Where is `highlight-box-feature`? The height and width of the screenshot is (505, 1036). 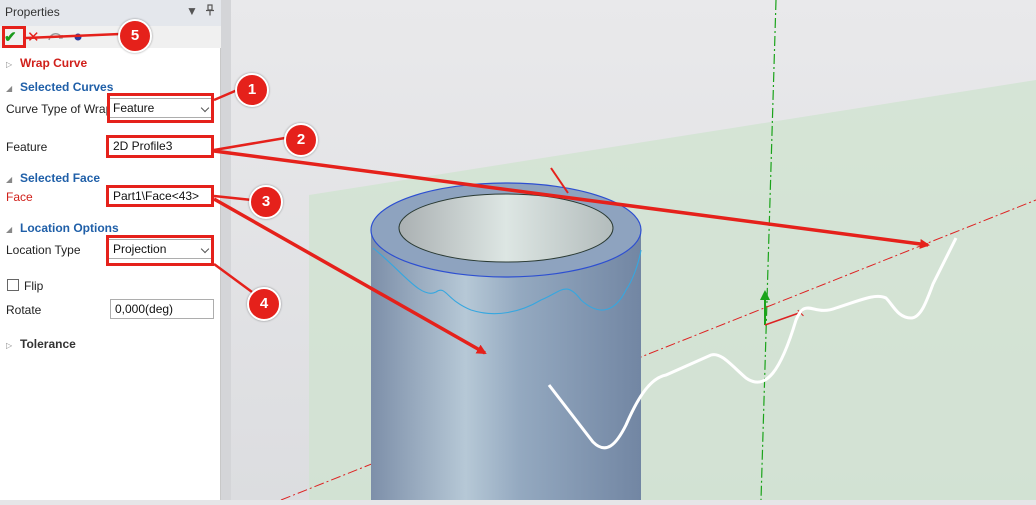
highlight-box-feature is located at coordinates (160, 146).